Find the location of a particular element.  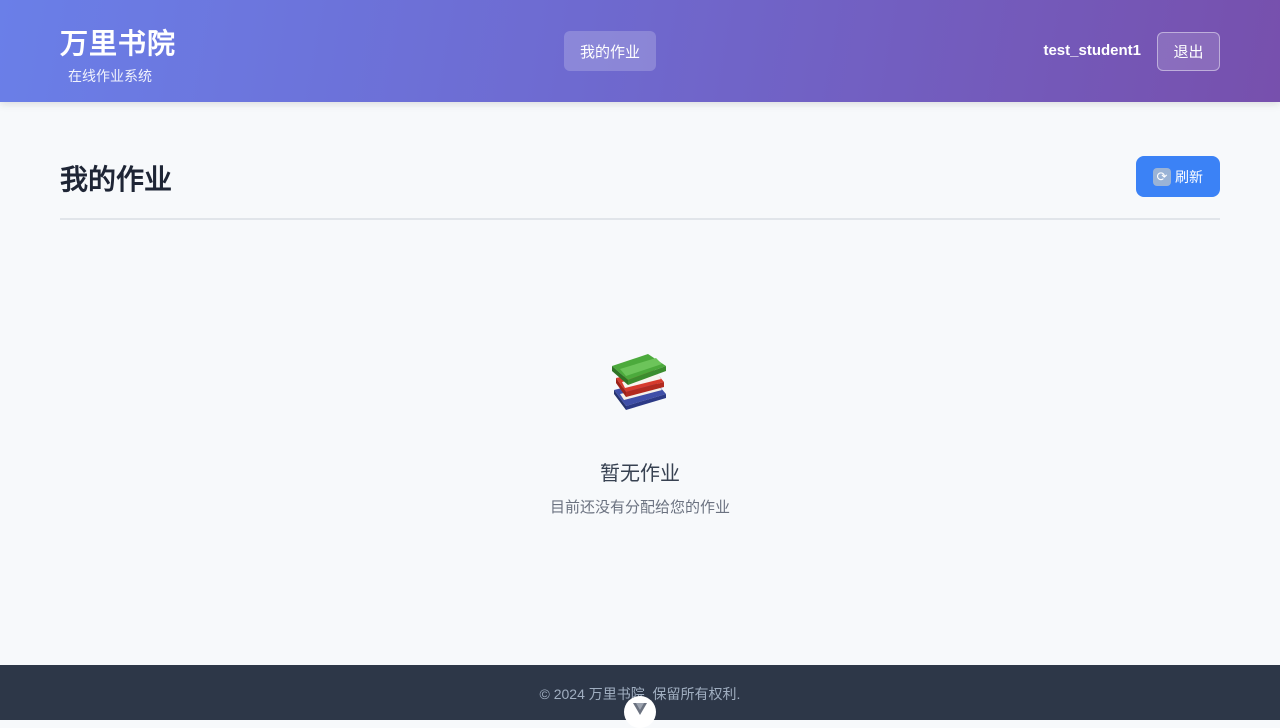

page-title: 我的作业 is located at coordinates (116, 179).